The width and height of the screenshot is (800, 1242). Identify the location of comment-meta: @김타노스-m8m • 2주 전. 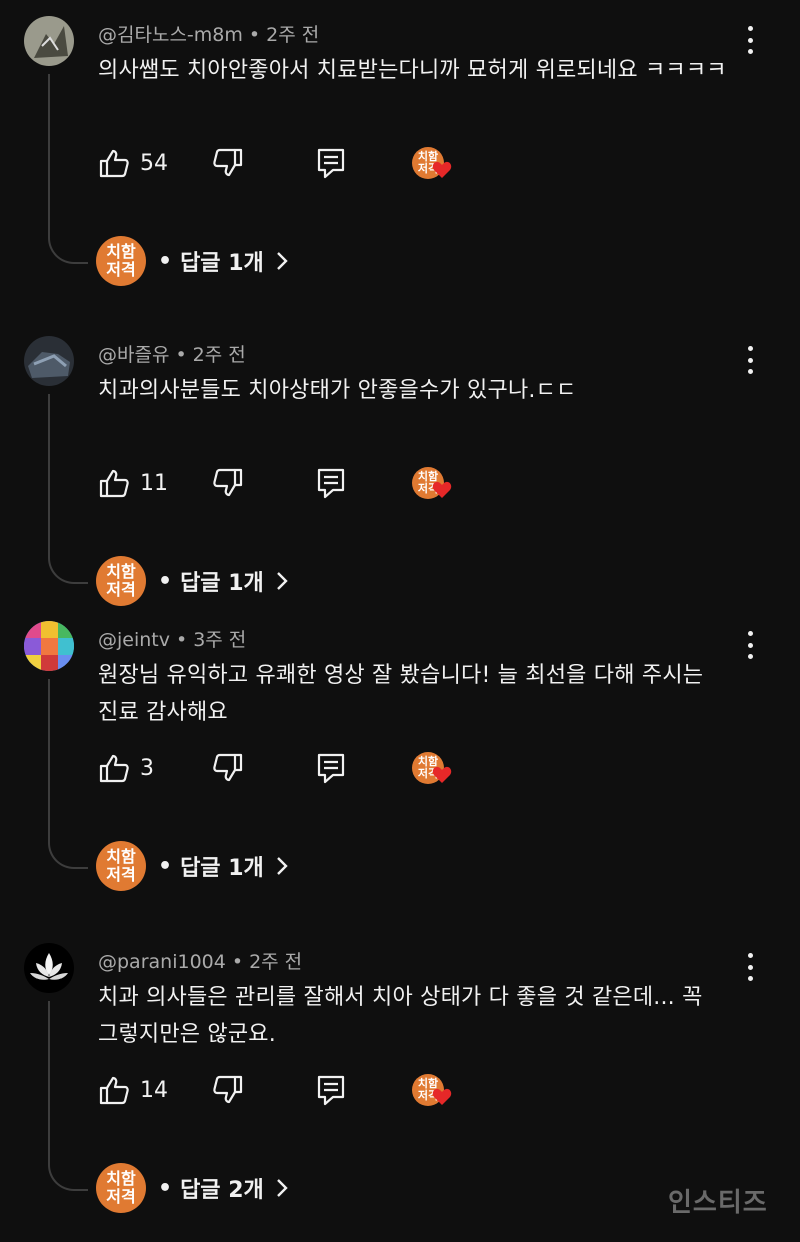
(209, 35).